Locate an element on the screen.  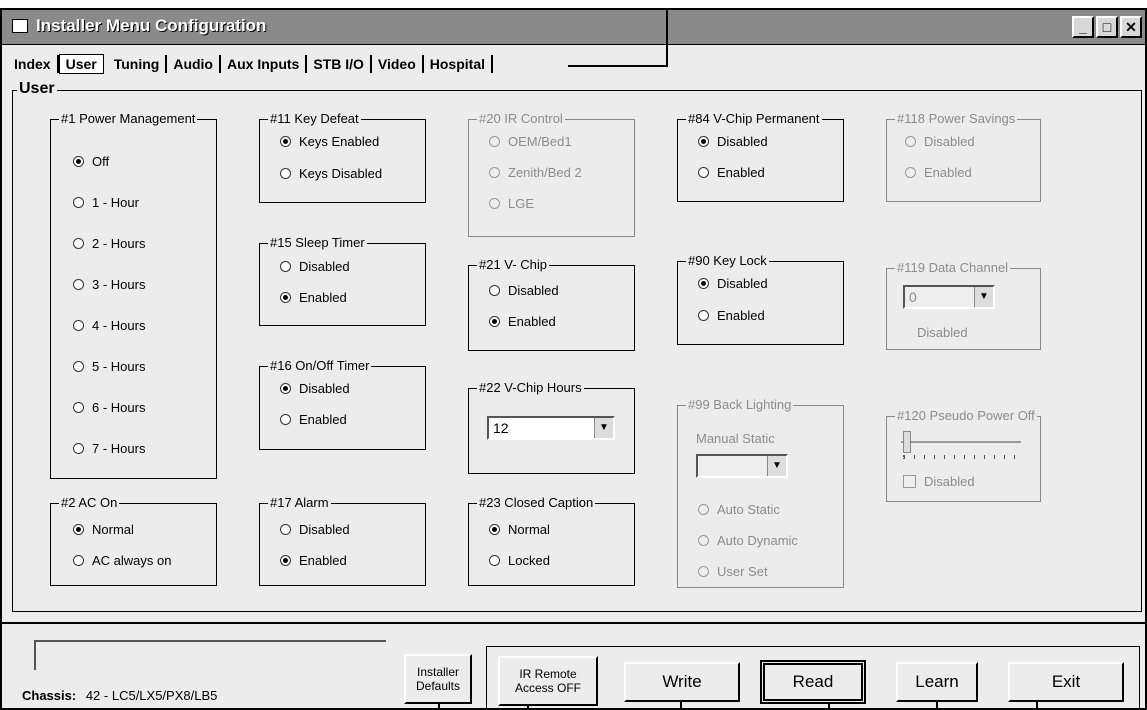
radio-label: Auto Dynamic is located at coordinates (757, 540).